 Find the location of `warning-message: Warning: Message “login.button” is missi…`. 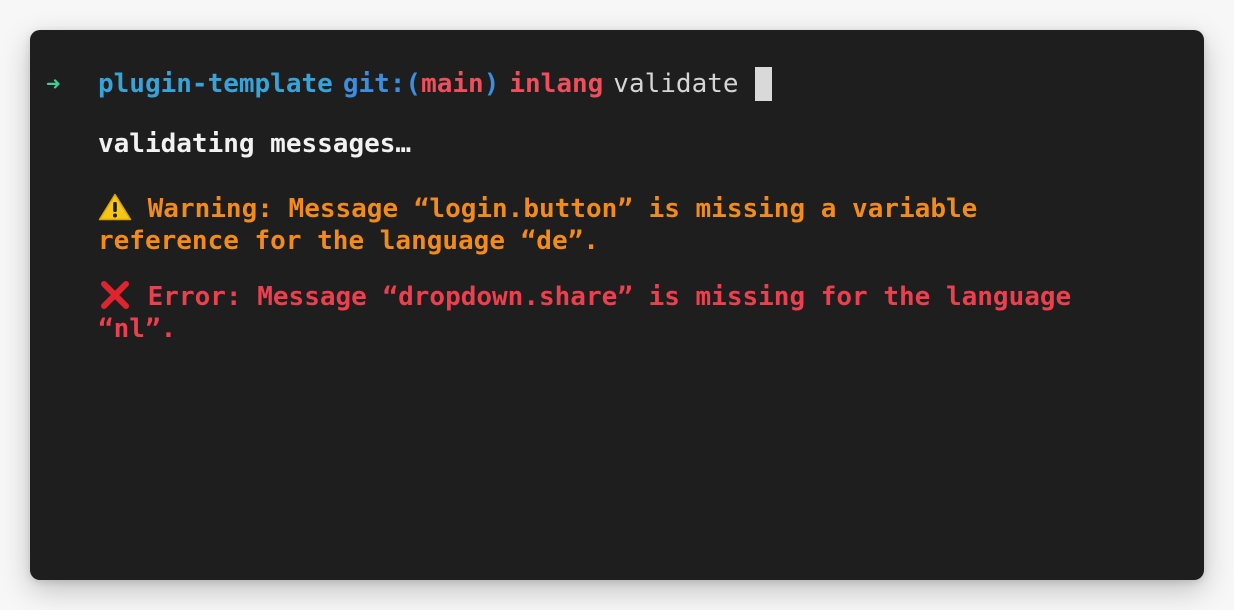

warning-message: Warning: Message “login.button” is missi… is located at coordinates (588, 225).